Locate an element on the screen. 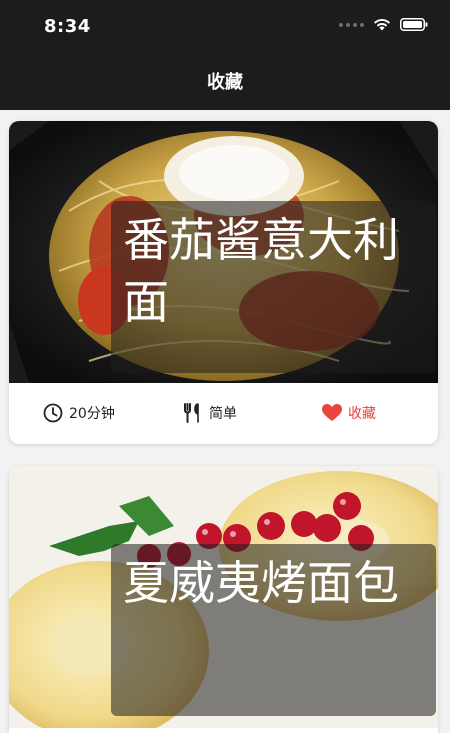 The width and height of the screenshot is (450, 733). favorite-label: 收藏 is located at coordinates (362, 414).